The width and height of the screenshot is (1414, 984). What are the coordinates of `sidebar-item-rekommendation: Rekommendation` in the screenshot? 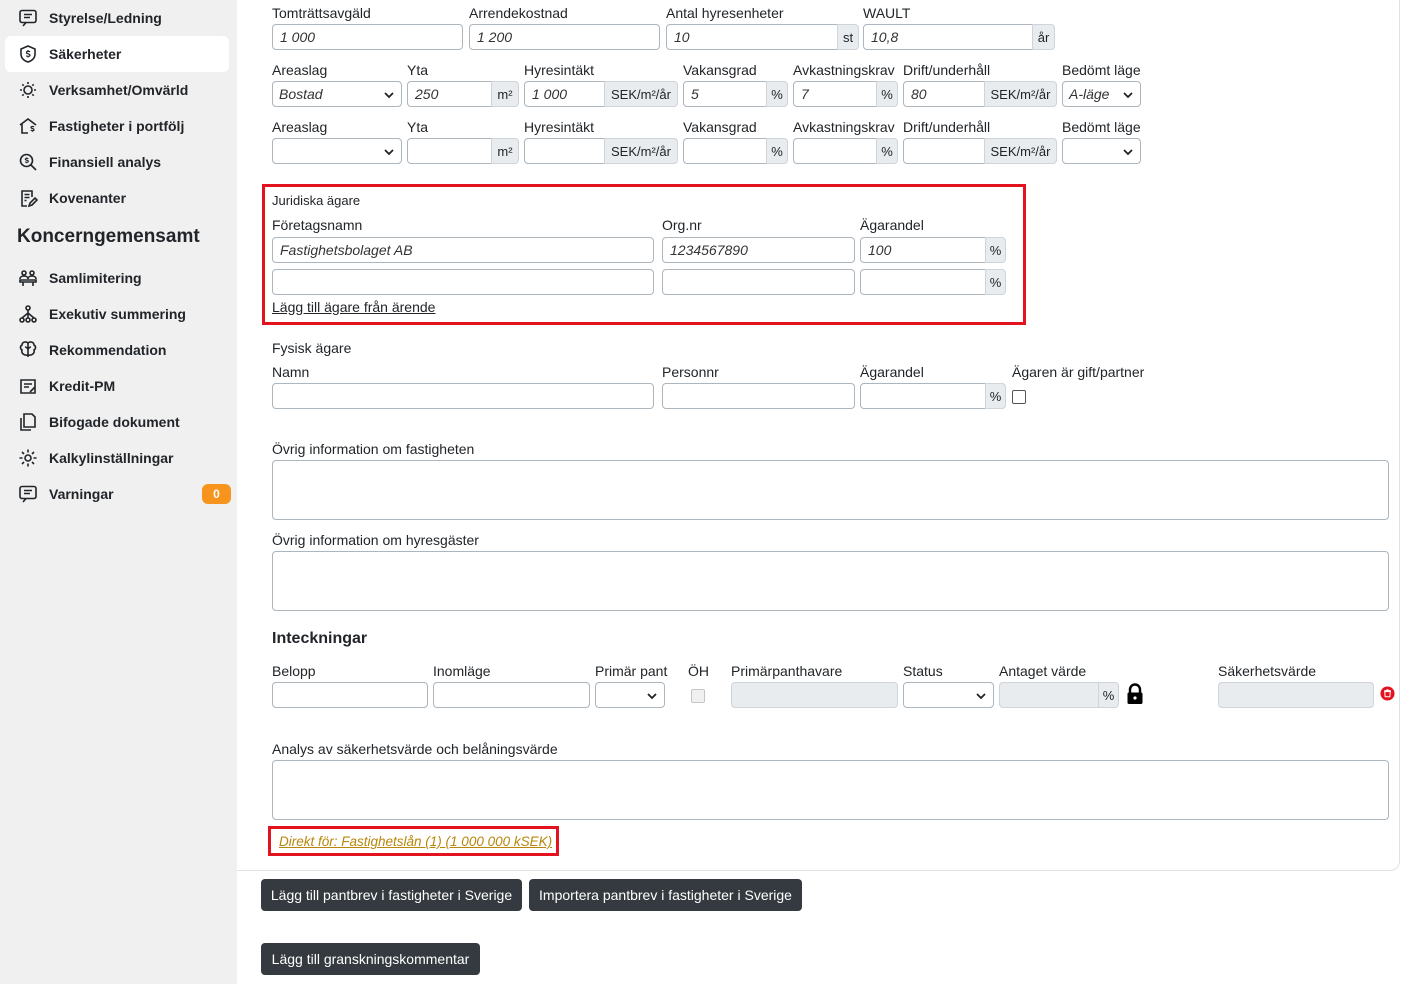 It's located at (117, 350).